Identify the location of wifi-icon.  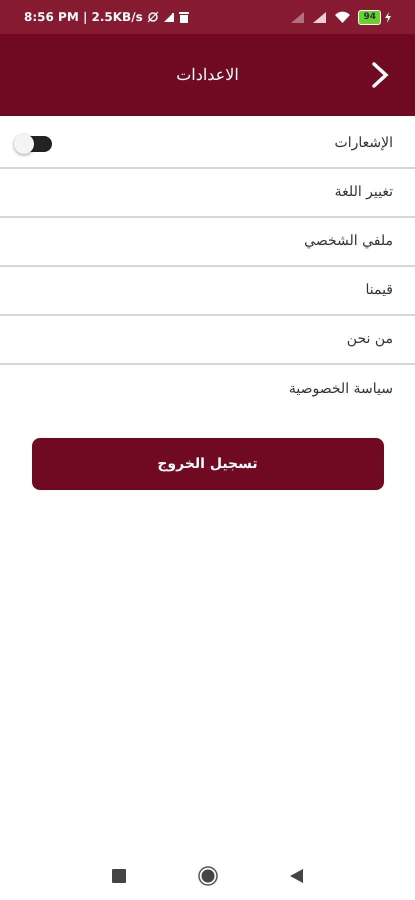
(342, 17).